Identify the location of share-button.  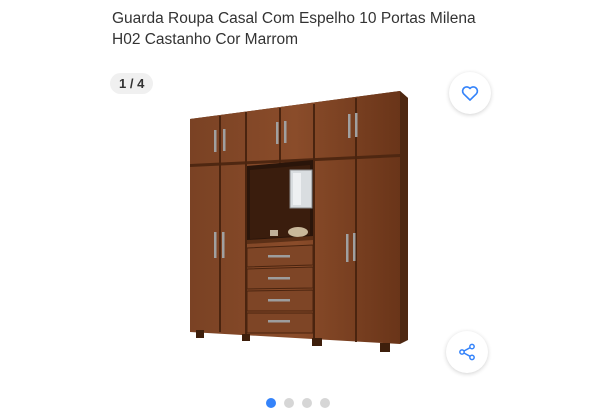
(467, 352).